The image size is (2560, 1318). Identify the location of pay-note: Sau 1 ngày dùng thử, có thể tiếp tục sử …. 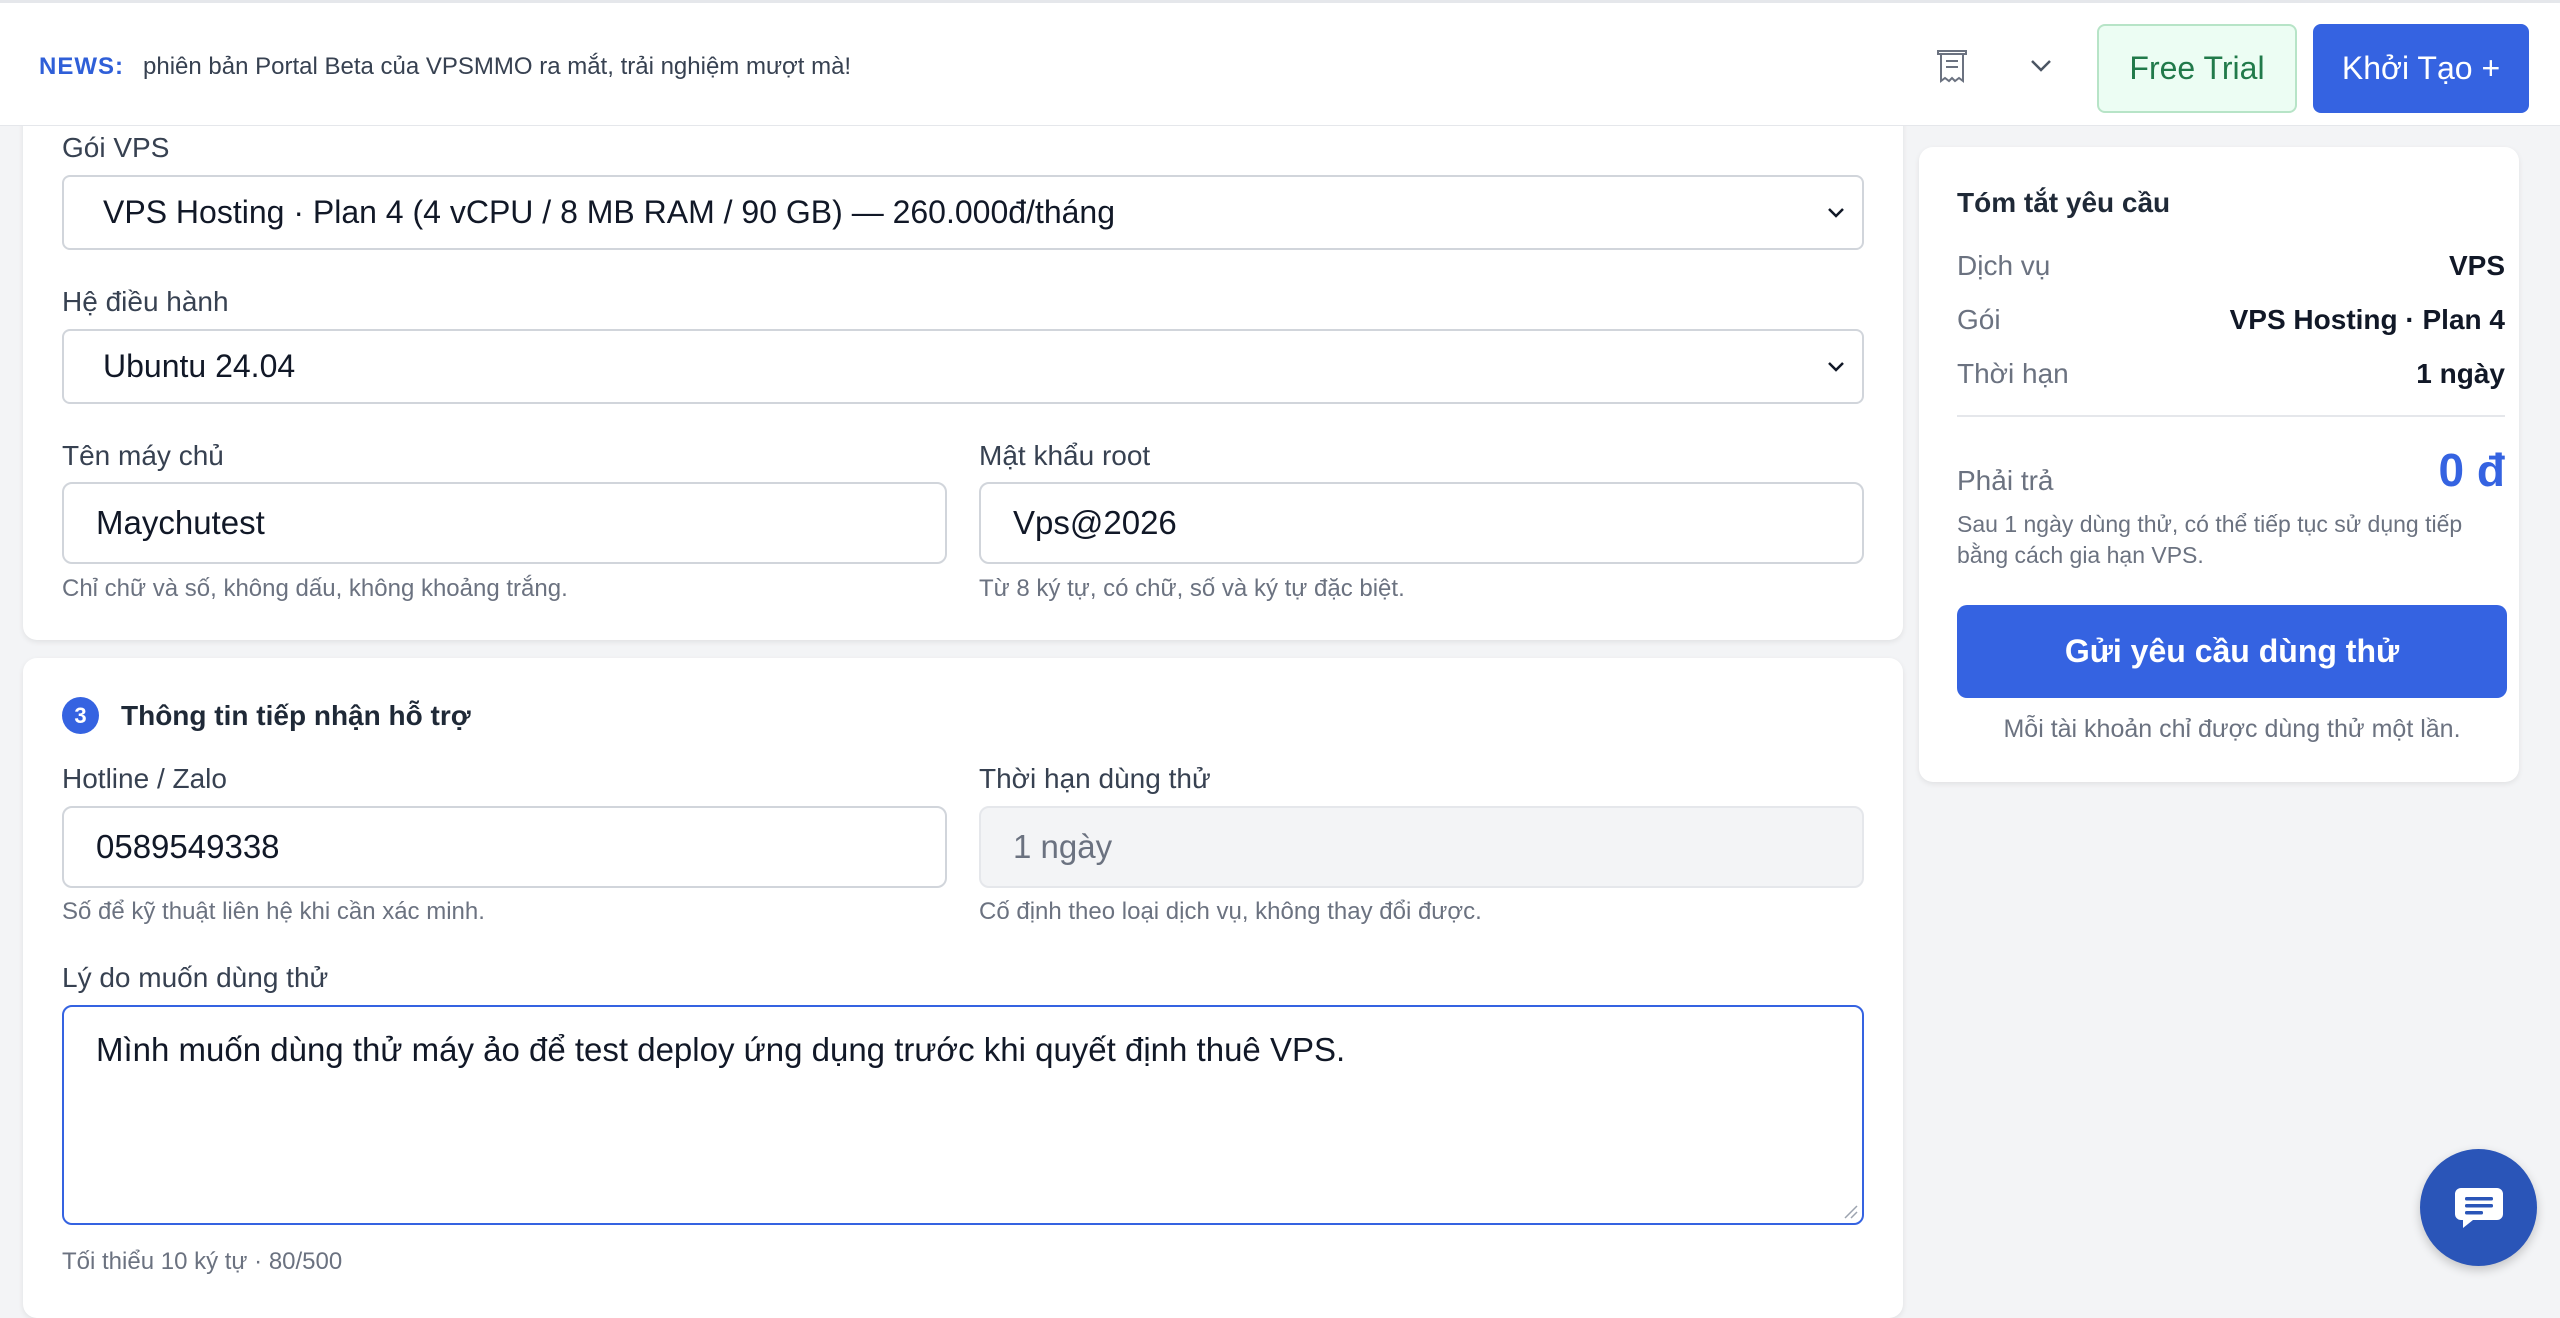
(2210, 539).